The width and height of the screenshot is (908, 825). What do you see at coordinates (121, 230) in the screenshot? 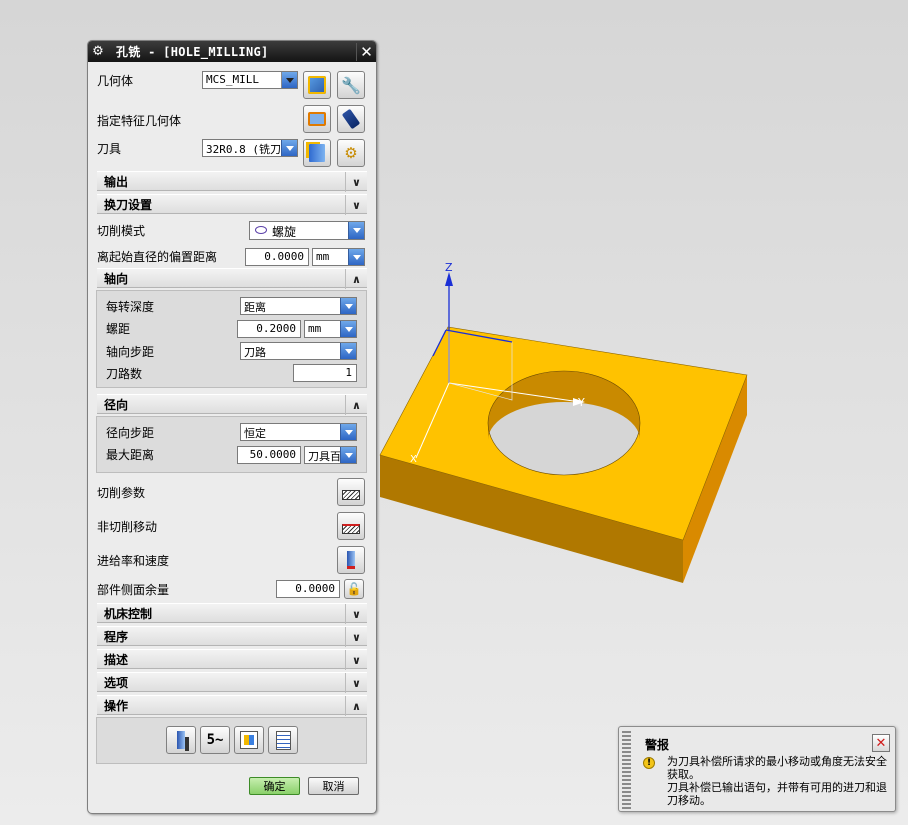
I see `cut-mode-label: 切削模式` at bounding box center [121, 230].